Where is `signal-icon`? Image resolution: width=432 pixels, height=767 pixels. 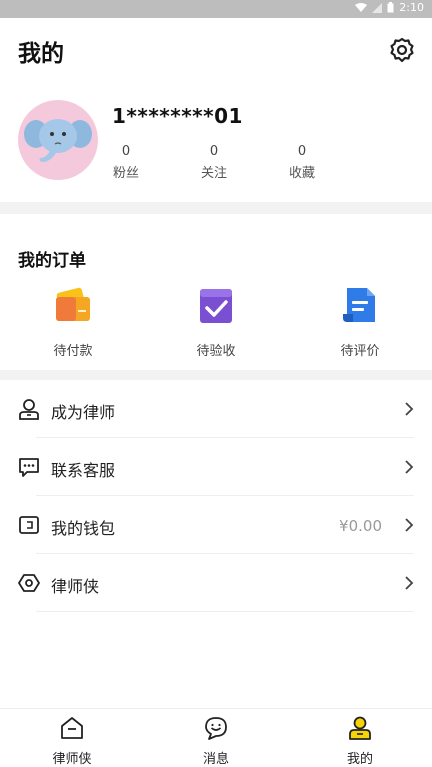
signal-icon is located at coordinates (377, 7).